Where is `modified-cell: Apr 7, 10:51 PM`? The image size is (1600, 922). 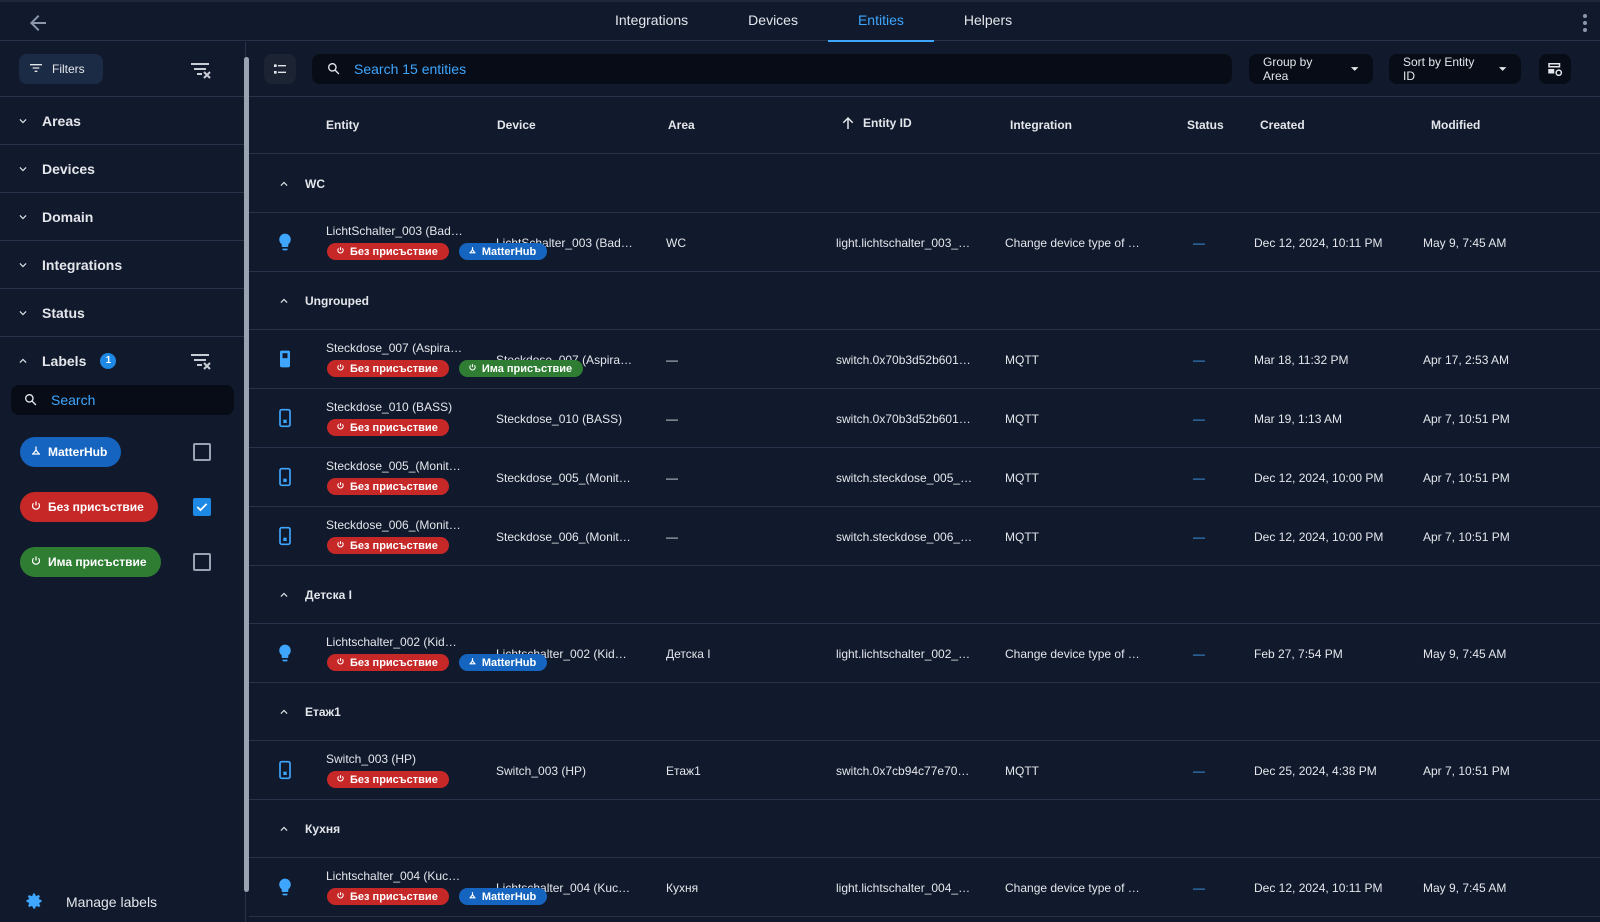
modified-cell: Apr 7, 10:51 PM is located at coordinates (1466, 771).